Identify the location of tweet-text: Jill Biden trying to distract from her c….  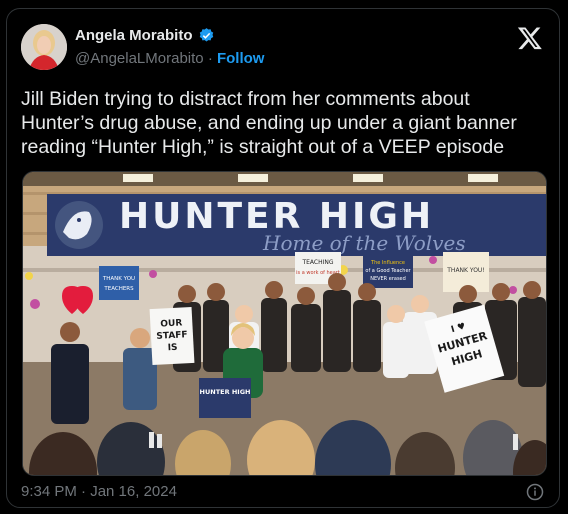
(269, 123).